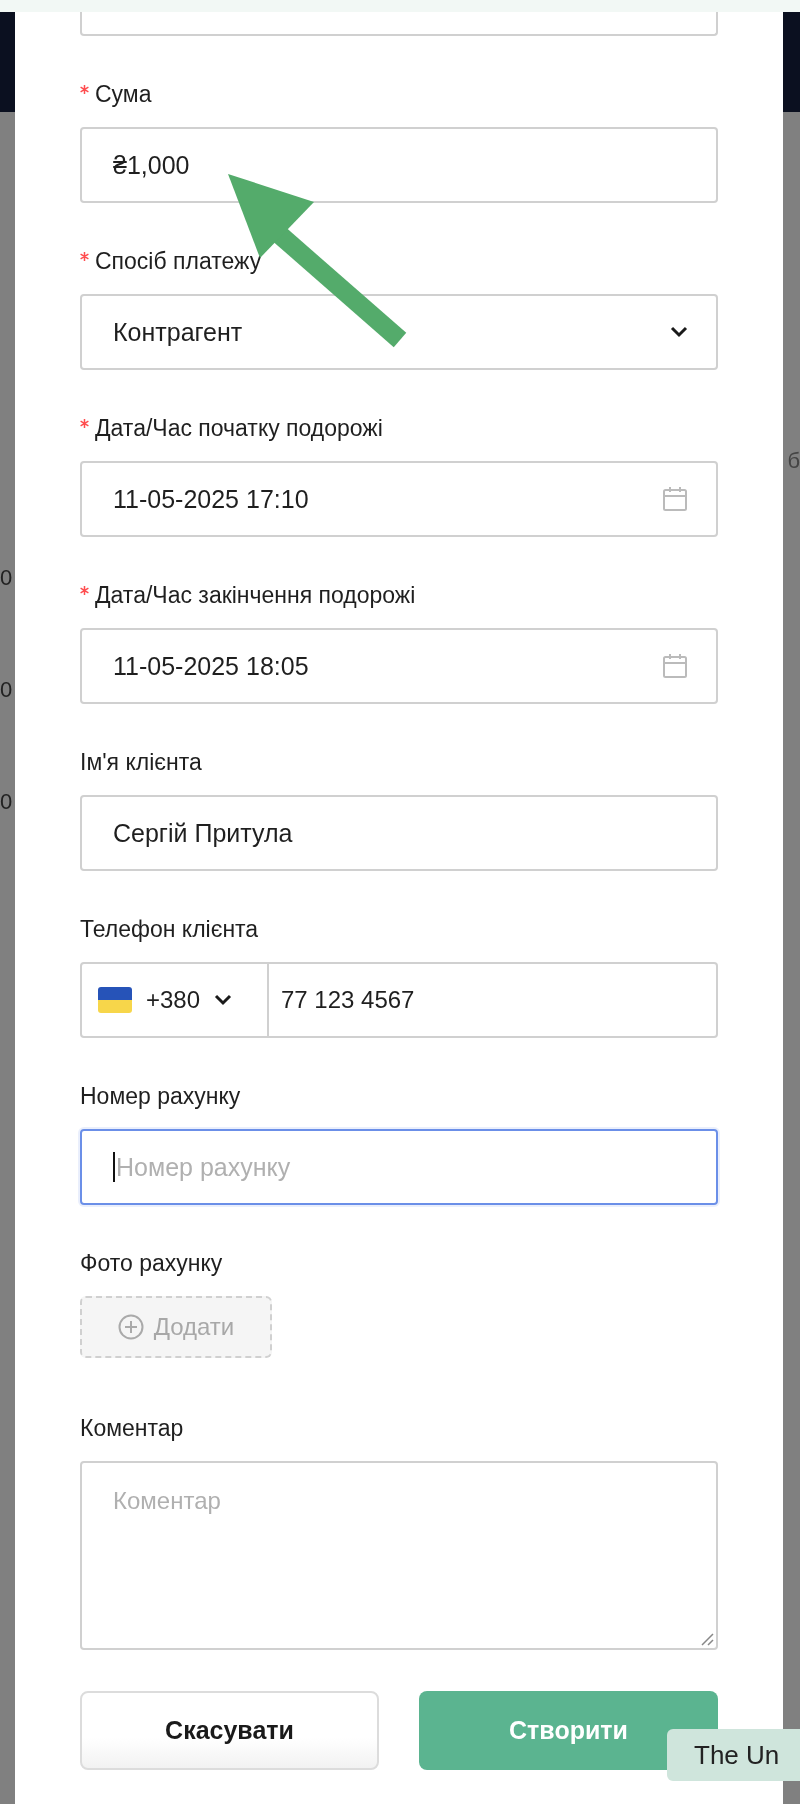 The image size is (800, 1804). Describe the element at coordinates (793, 461) in the screenshot. I see `background-text: б` at that location.